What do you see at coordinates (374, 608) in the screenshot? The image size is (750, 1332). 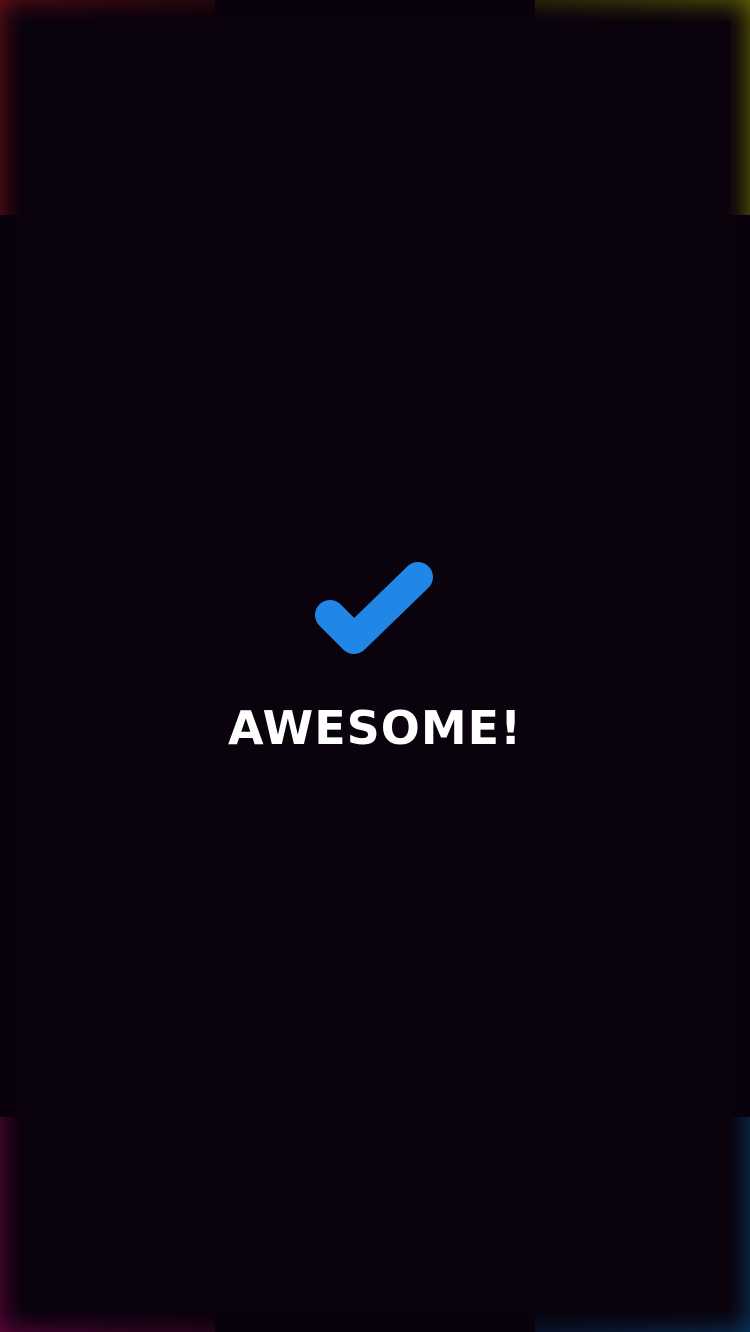 I see `check-icon` at bounding box center [374, 608].